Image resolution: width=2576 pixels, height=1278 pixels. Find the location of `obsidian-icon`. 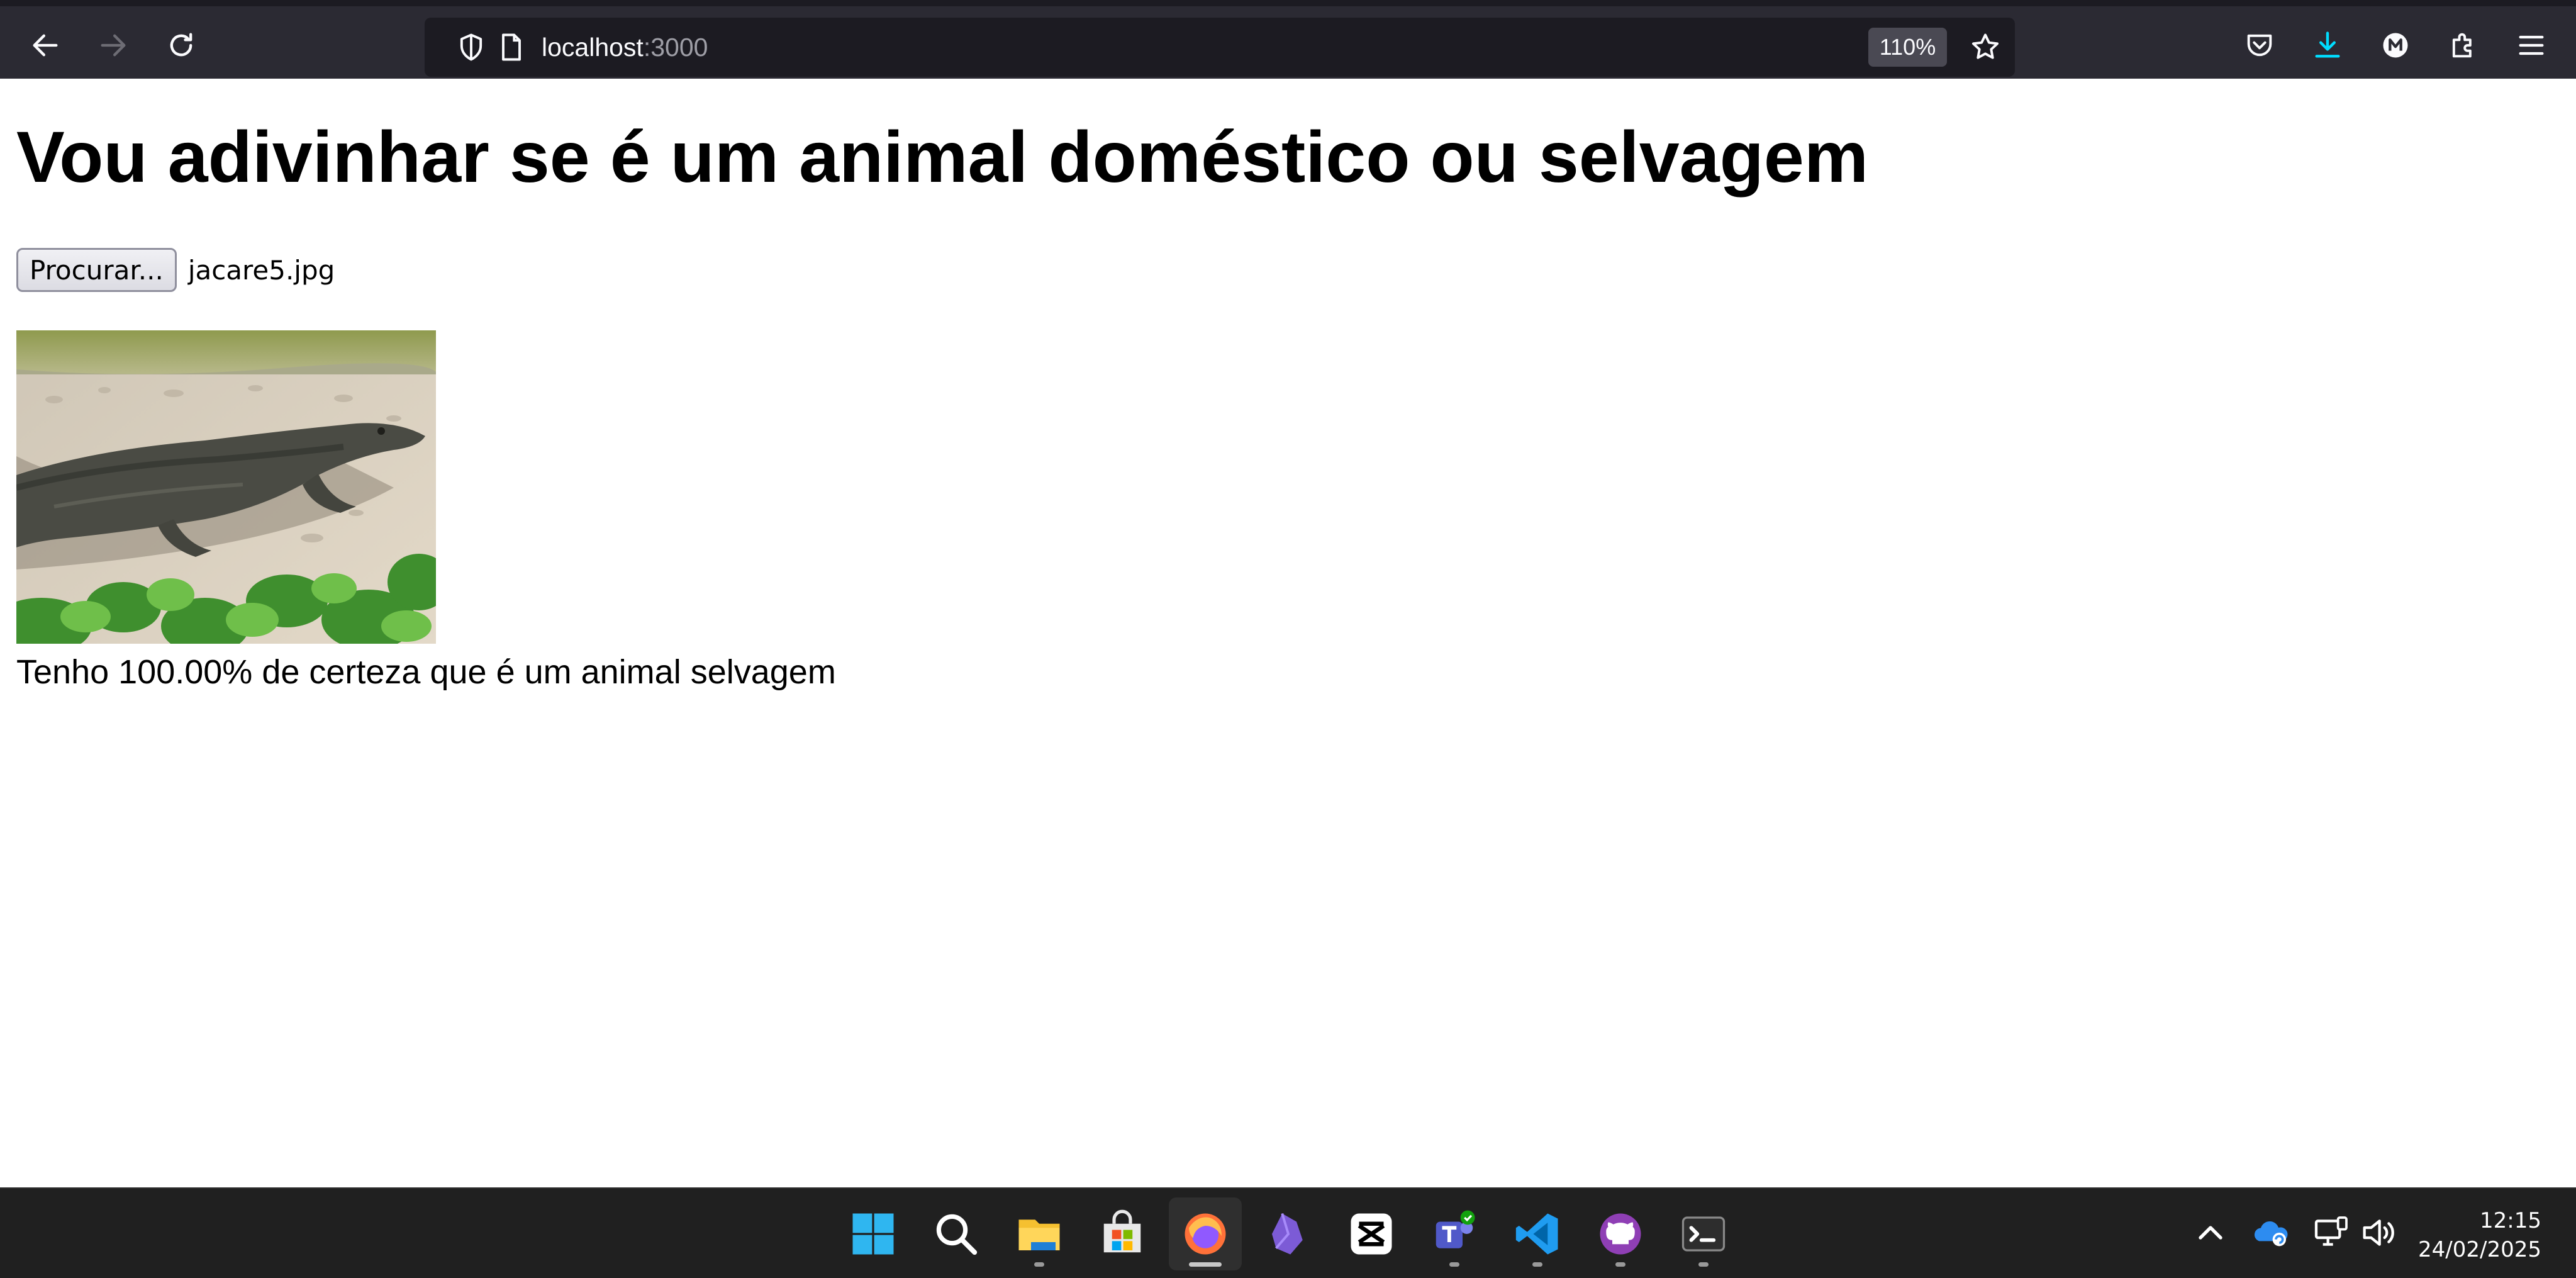

obsidian-icon is located at coordinates (1287, 1234).